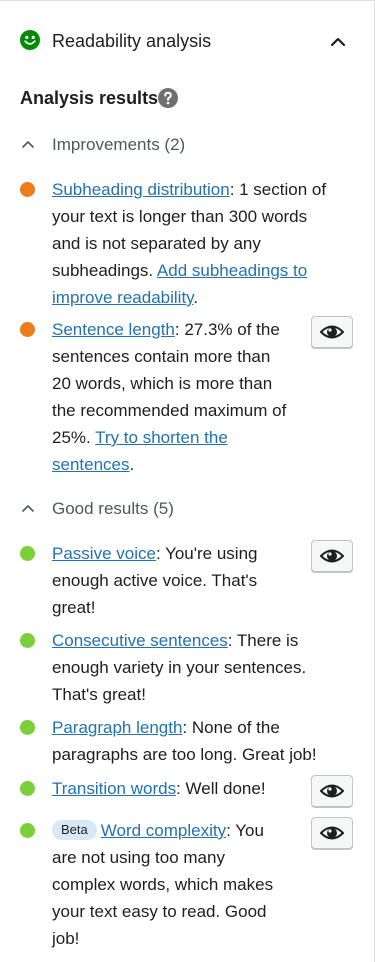 This screenshot has height=962, width=375. I want to click on word-complexity-link: Word complexity, so click(163, 830).